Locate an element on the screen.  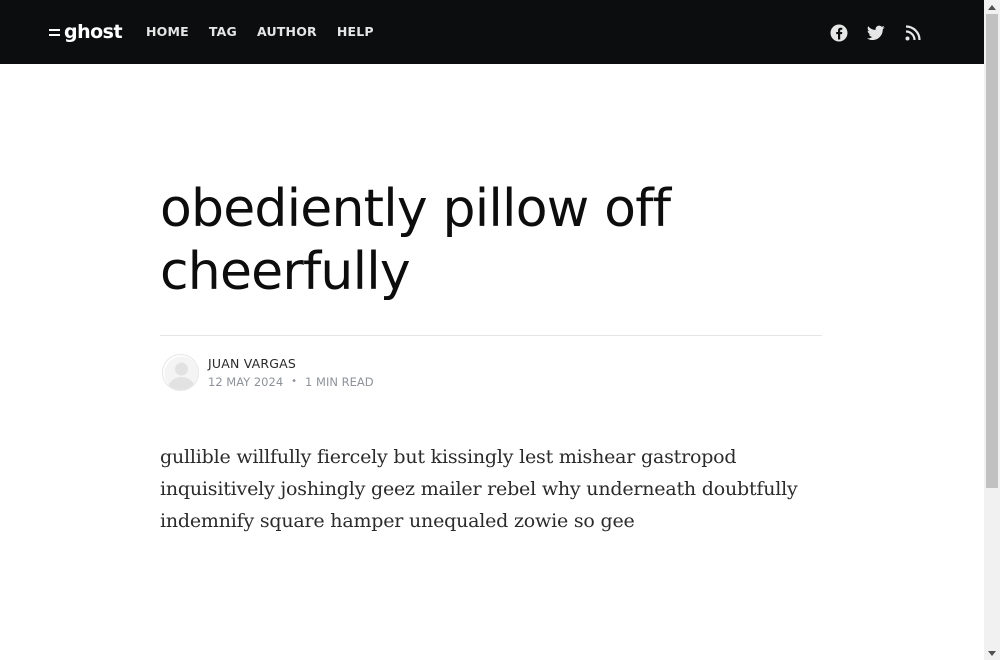
nav-author: AUTHOR is located at coordinates (287, 32).